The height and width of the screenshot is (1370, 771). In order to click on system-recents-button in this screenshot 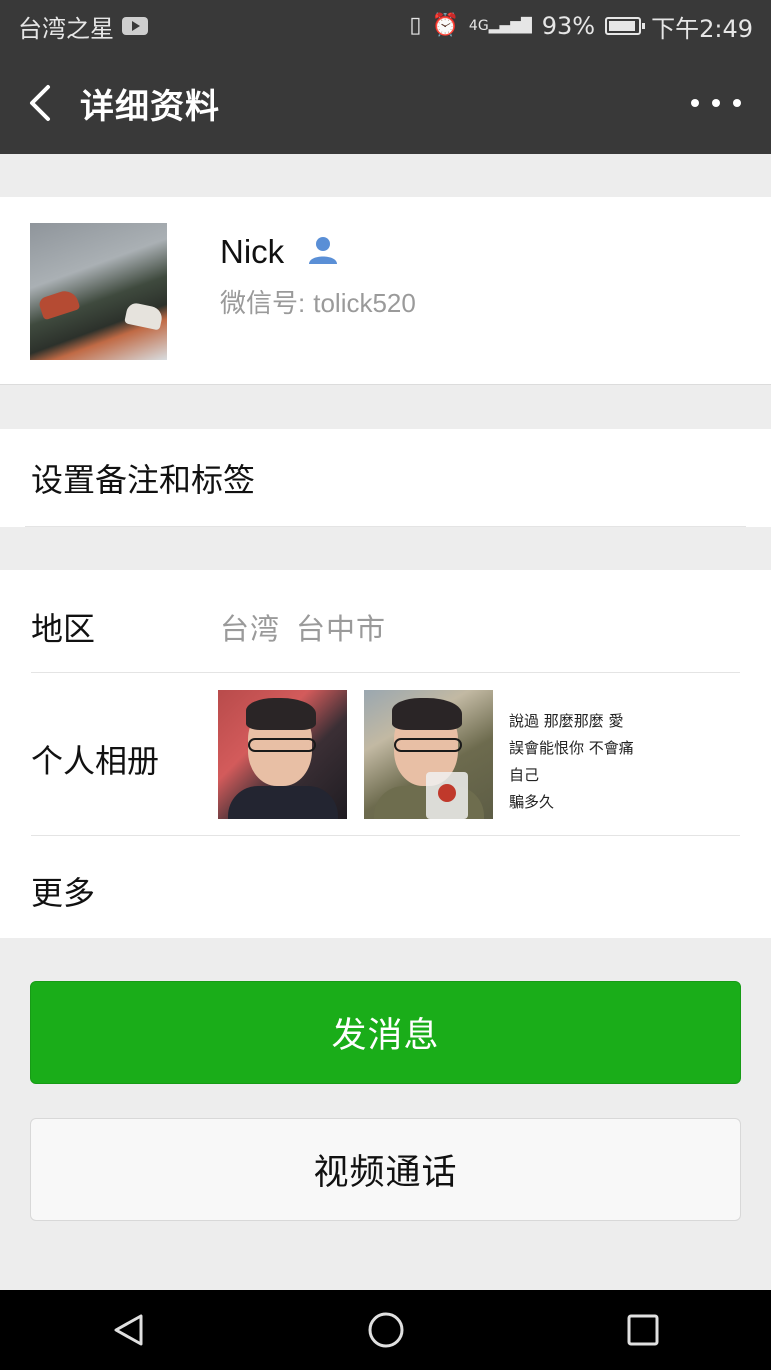, I will do `click(643, 1330)`.